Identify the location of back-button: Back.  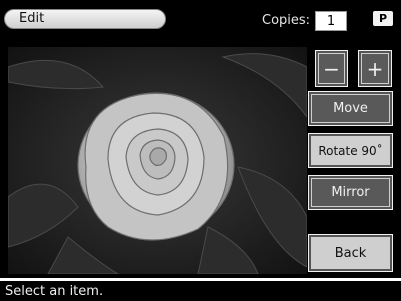
(350, 253).